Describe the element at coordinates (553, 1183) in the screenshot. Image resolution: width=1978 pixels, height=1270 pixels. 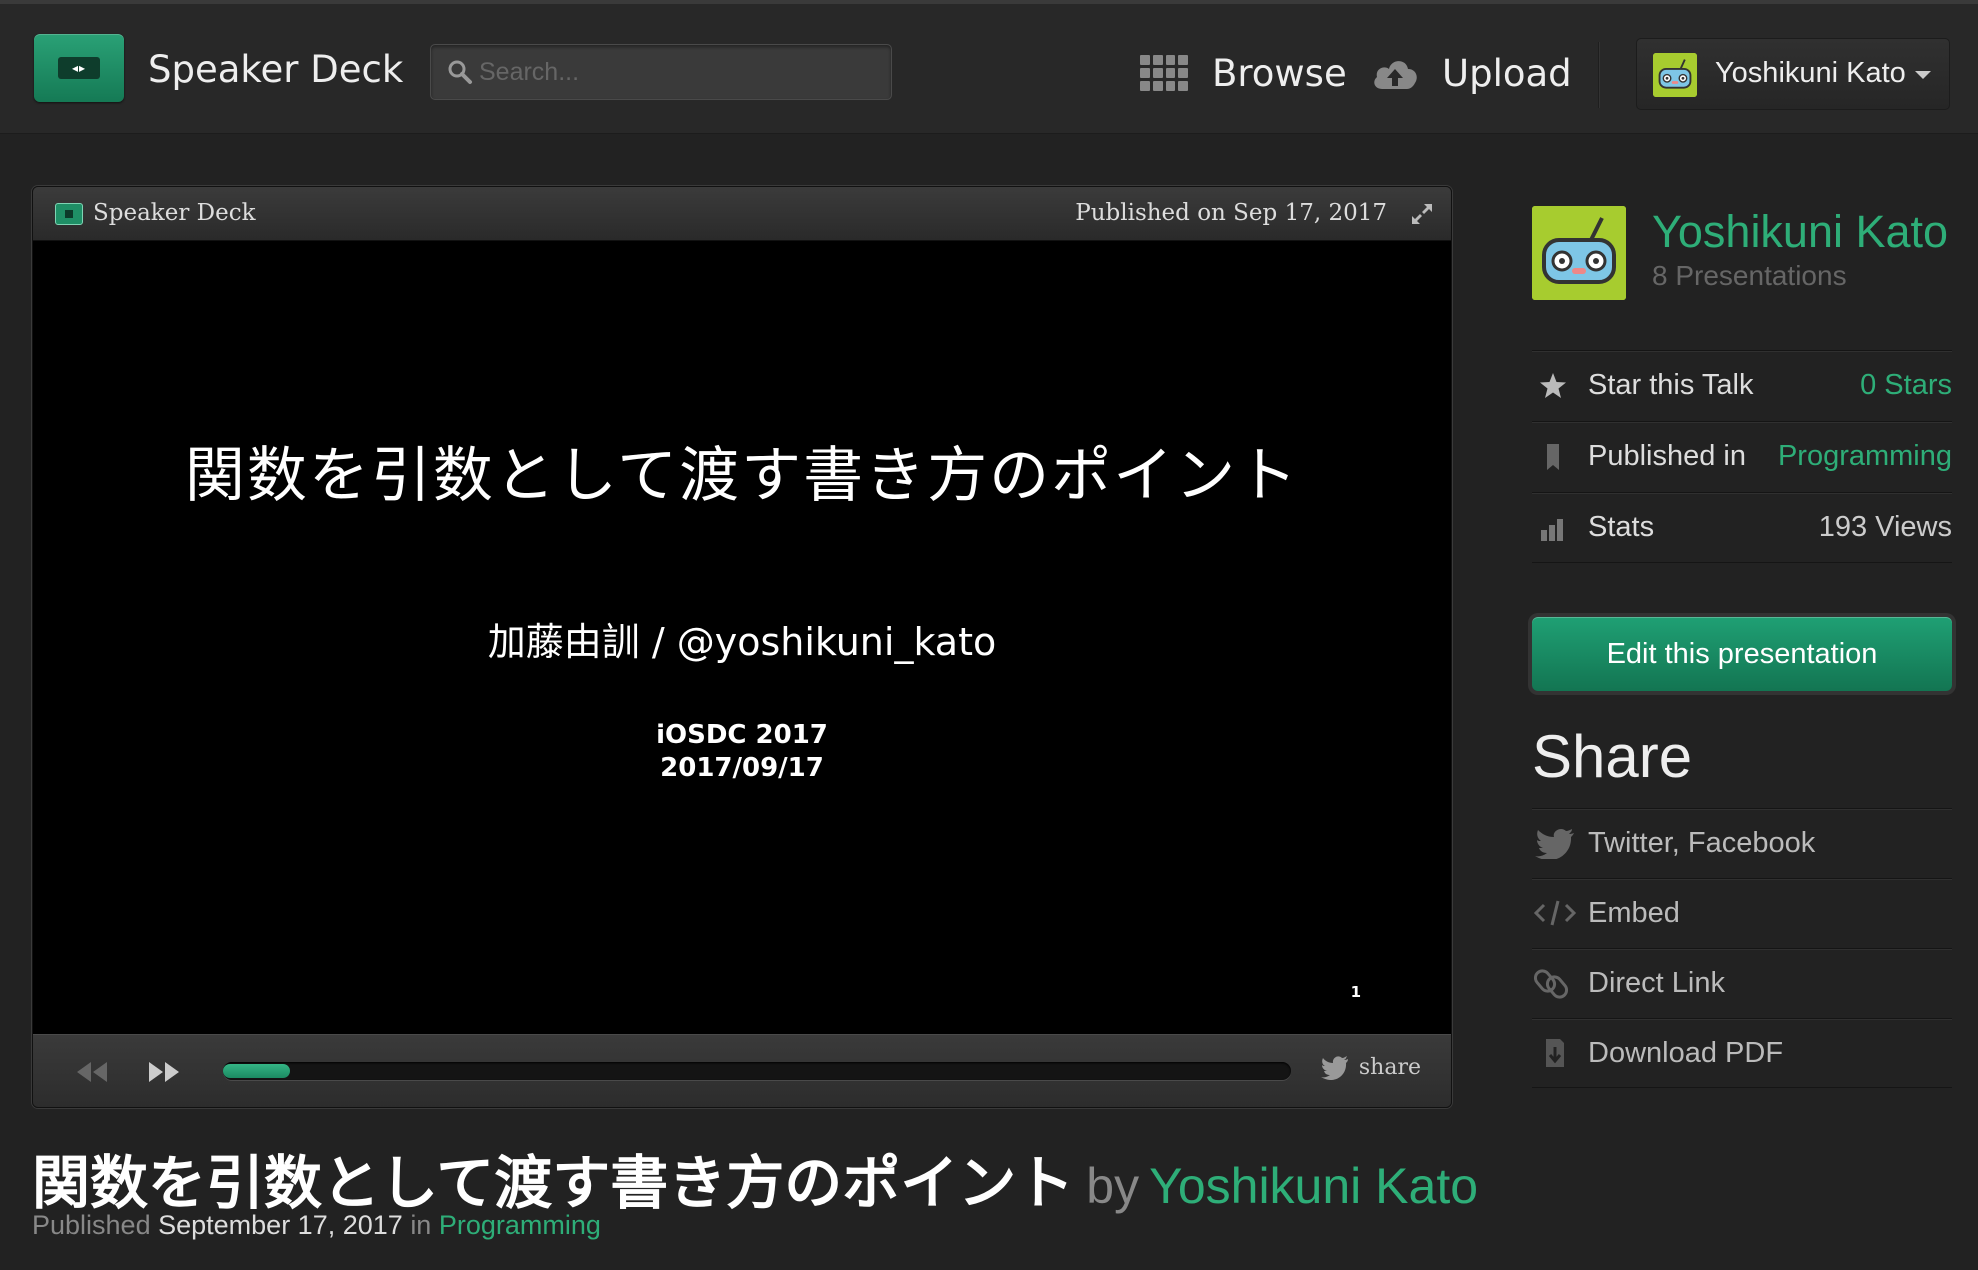
I see `talk-title: 関数を引数として渡す書き方のポイント` at that location.